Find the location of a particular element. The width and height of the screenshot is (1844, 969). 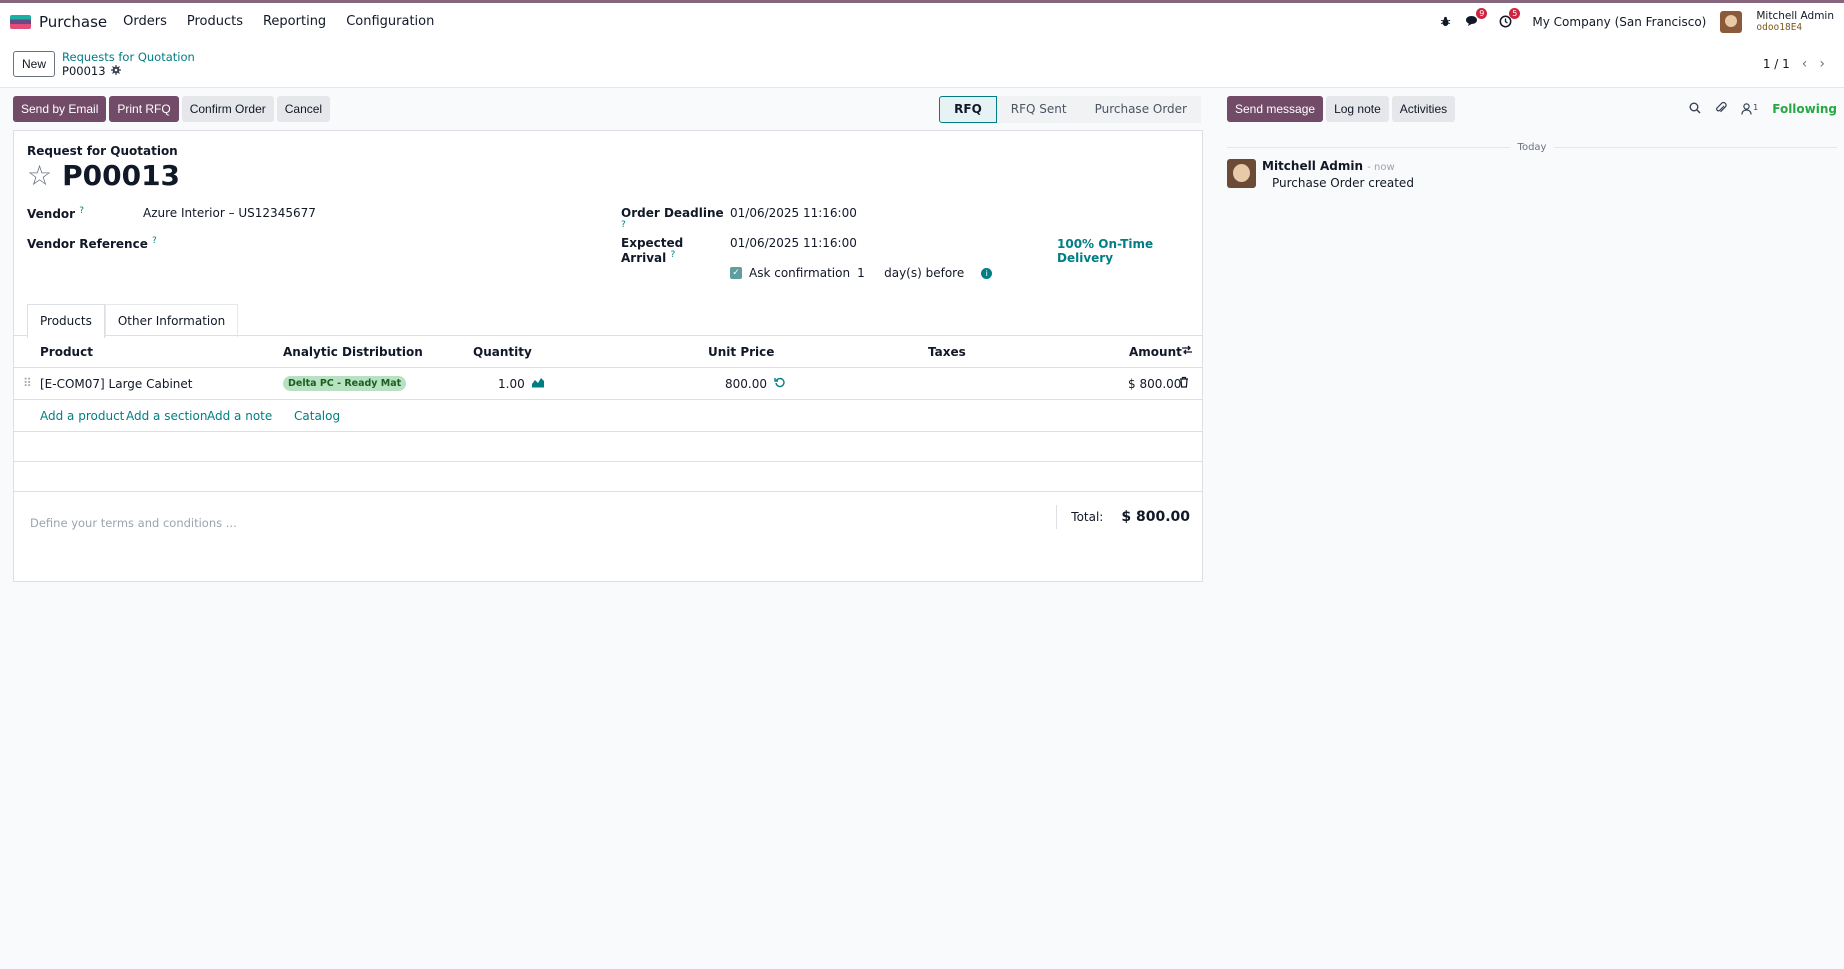

user-menu: Mitchell Admin odoo18E4 is located at coordinates (1795, 21).